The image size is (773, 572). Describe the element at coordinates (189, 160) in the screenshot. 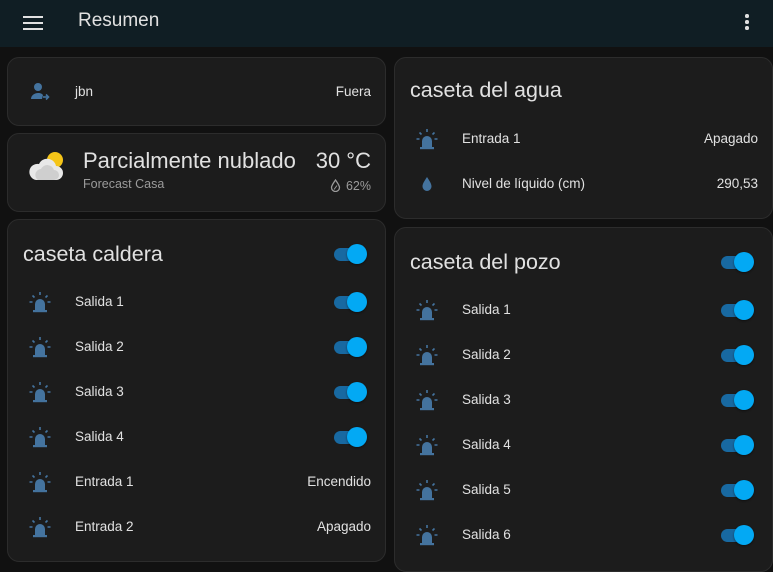

I see `weather-condition: Parcialmente nublado` at that location.